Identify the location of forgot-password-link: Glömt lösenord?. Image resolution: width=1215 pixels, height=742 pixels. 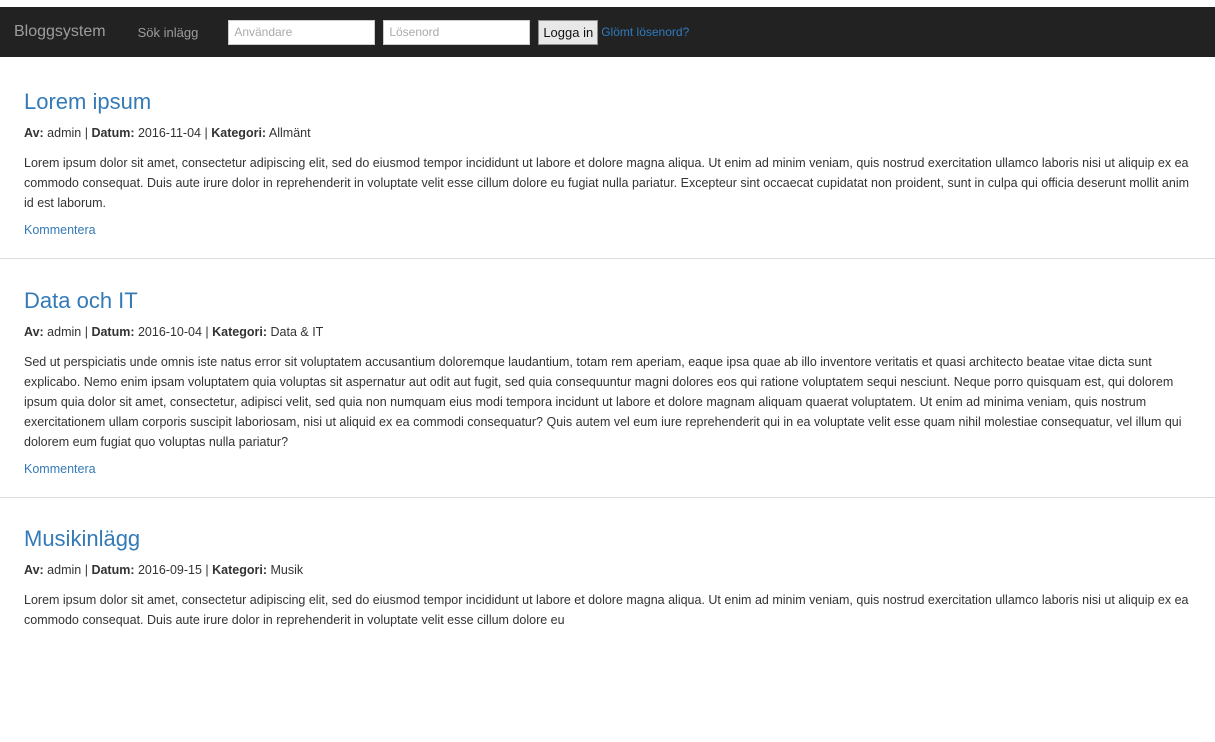
(645, 32).